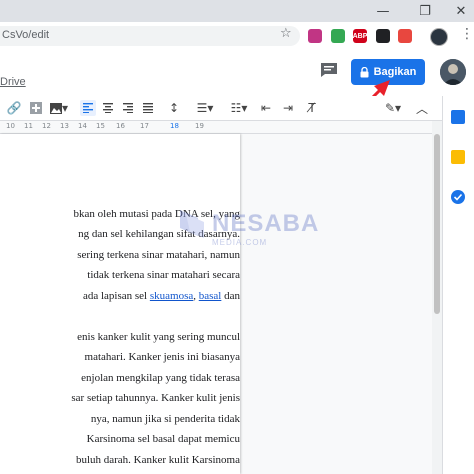  What do you see at coordinates (458, 285) in the screenshot?
I see `side-panel` at bounding box center [458, 285].